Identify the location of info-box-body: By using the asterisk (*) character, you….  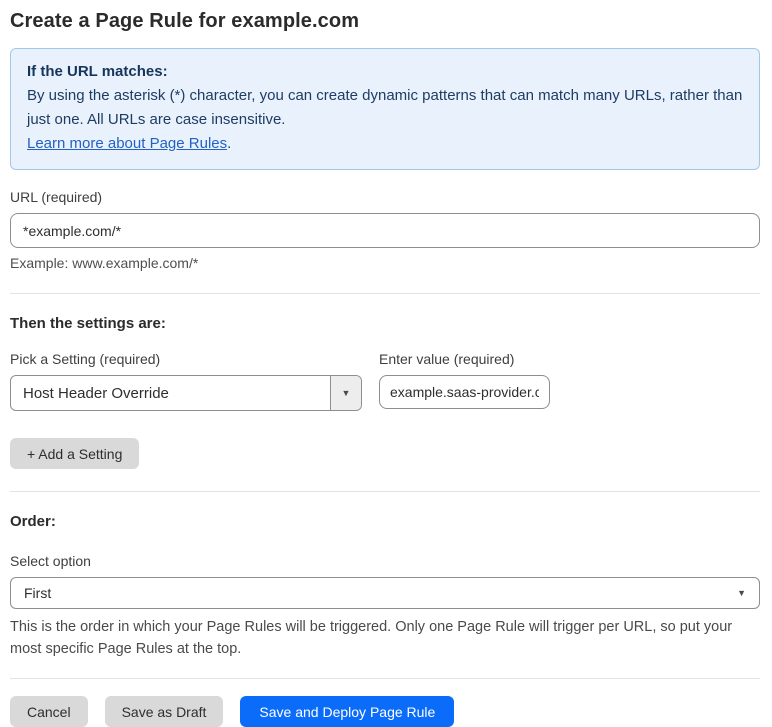
(385, 107).